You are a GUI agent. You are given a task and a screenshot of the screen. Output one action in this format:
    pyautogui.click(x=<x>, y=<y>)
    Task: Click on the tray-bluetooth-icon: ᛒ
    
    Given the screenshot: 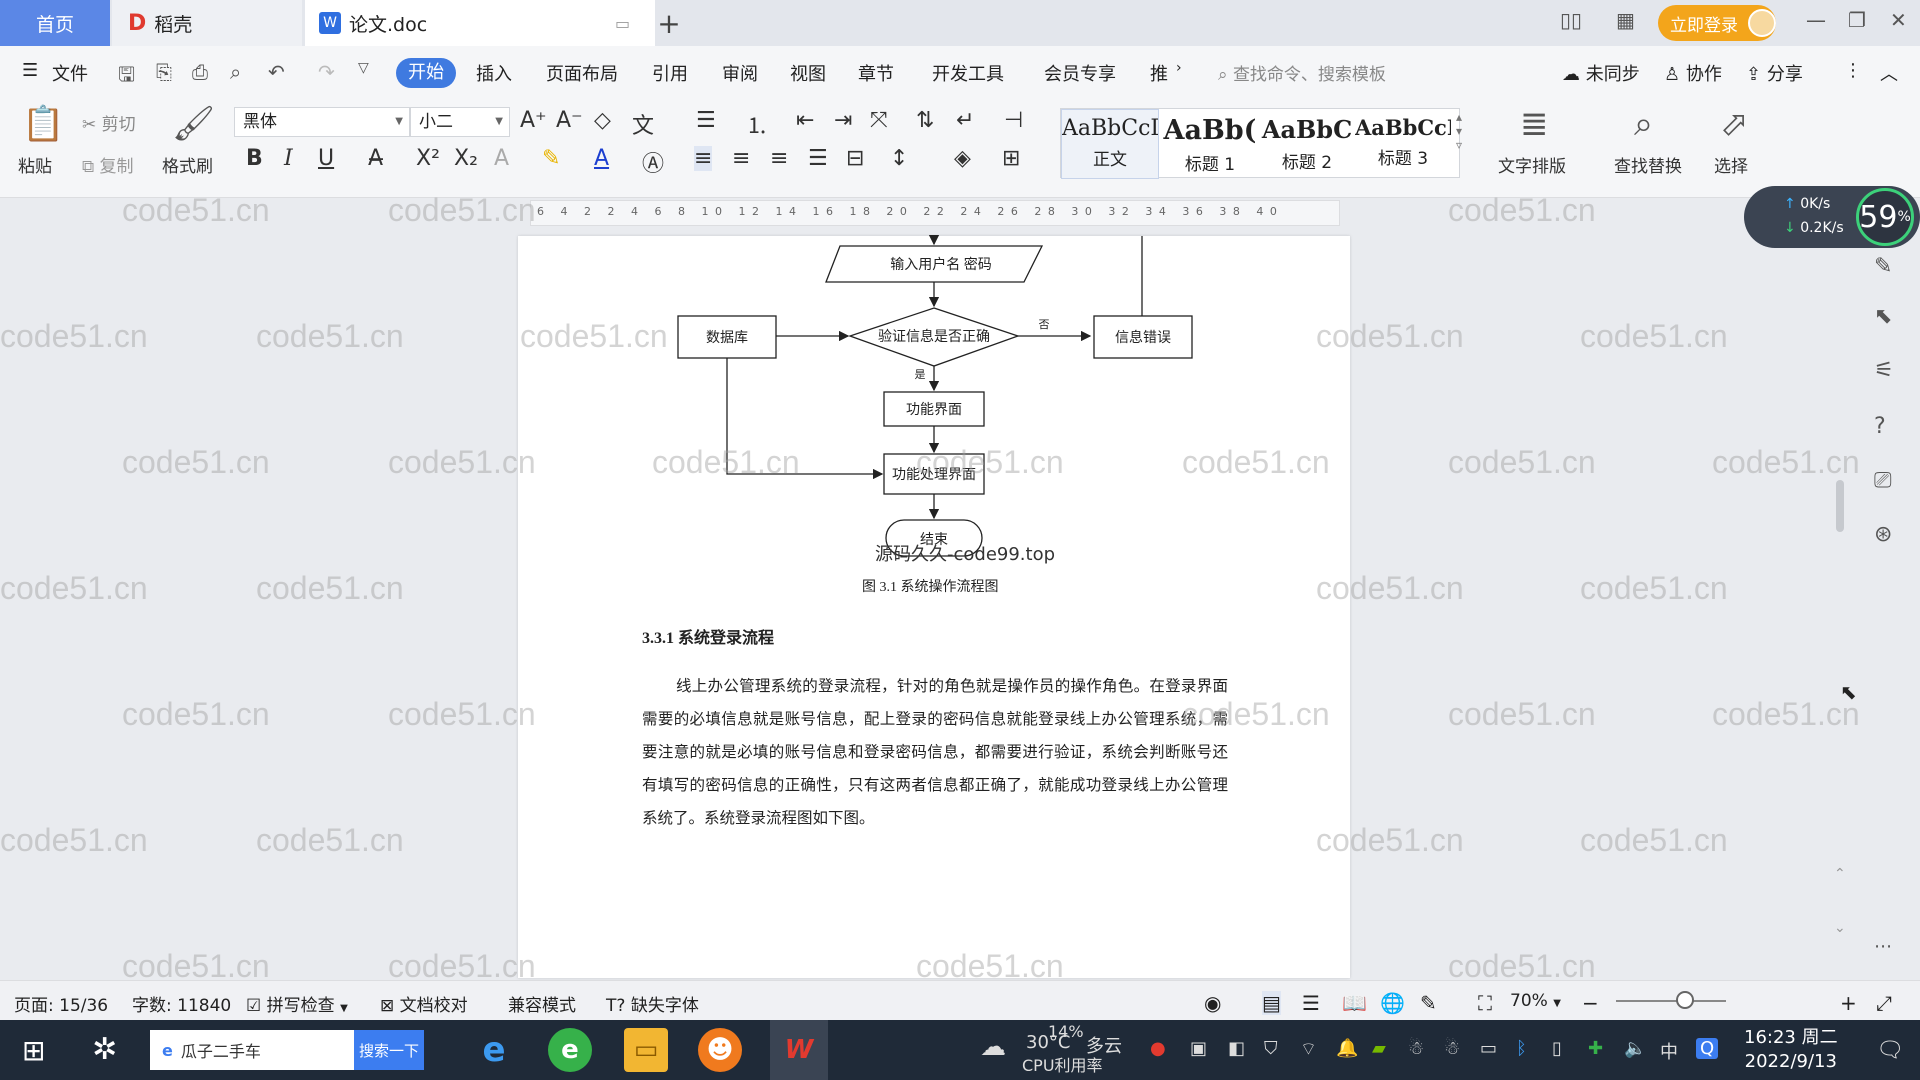 What is the action you would take?
    pyautogui.click(x=1521, y=1048)
    